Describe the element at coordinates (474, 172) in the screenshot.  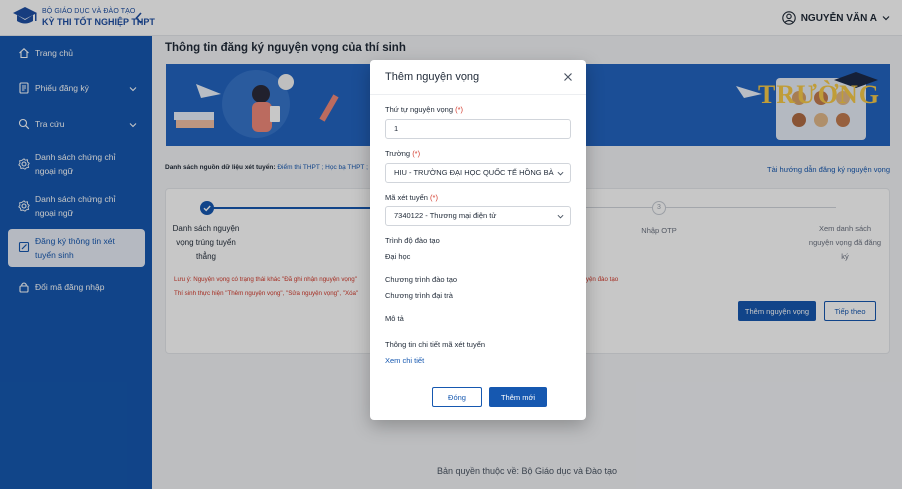
I see `school-value: HIU - TRƯỜNG ĐẠI HỌC QUỐC TẾ HỒNG BÀNG` at that location.